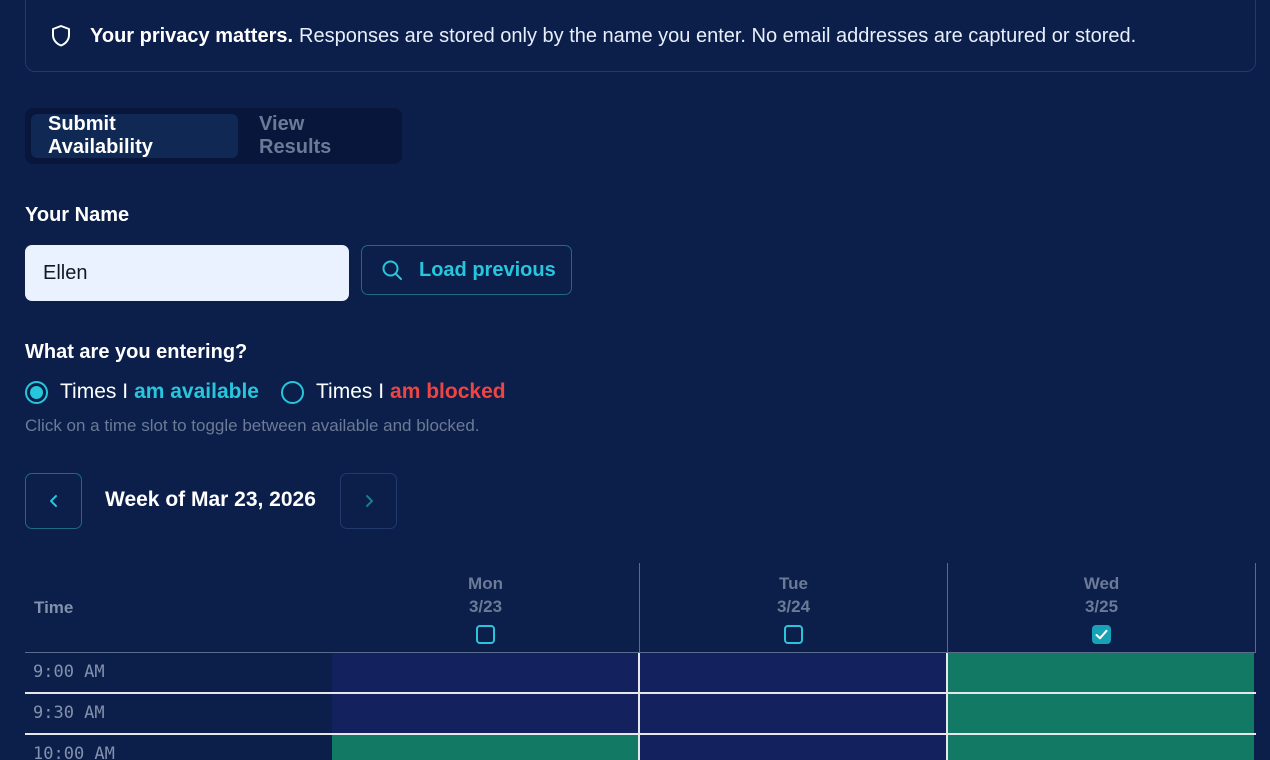 This screenshot has width=1270, height=760. I want to click on radio-available: Times I am available, so click(142, 392).